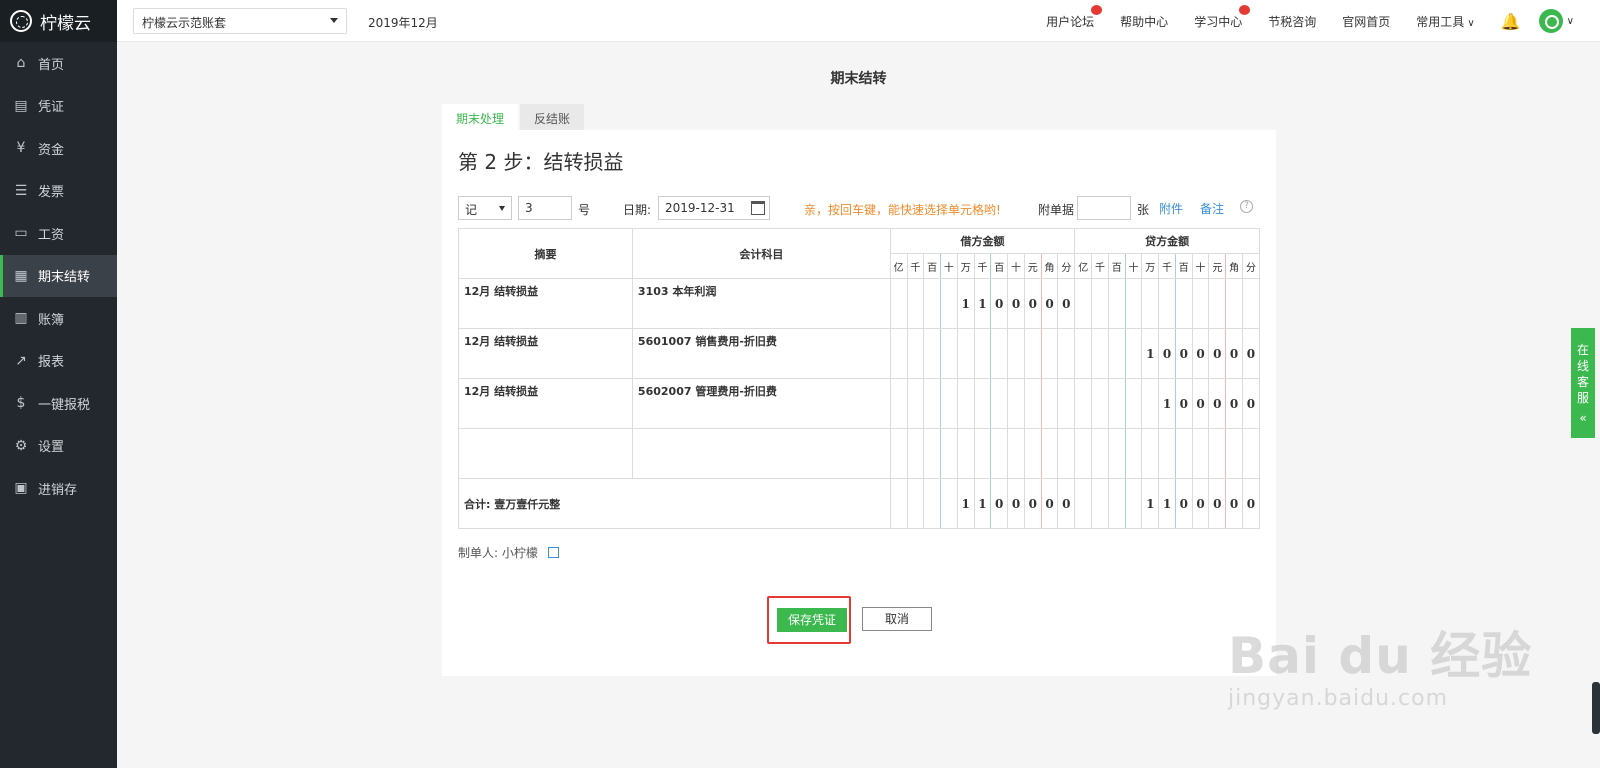 The width and height of the screenshot is (1600, 768). What do you see at coordinates (58, 233) in the screenshot?
I see `sidebar-item-4: ▭ 工资` at bounding box center [58, 233].